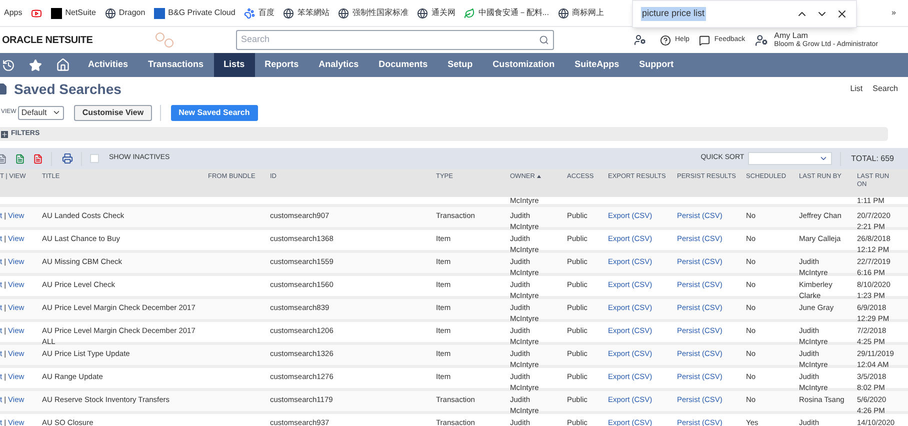 This screenshot has width=908, height=426. Describe the element at coordinates (761, 40) in the screenshot. I see `user-icon` at that location.